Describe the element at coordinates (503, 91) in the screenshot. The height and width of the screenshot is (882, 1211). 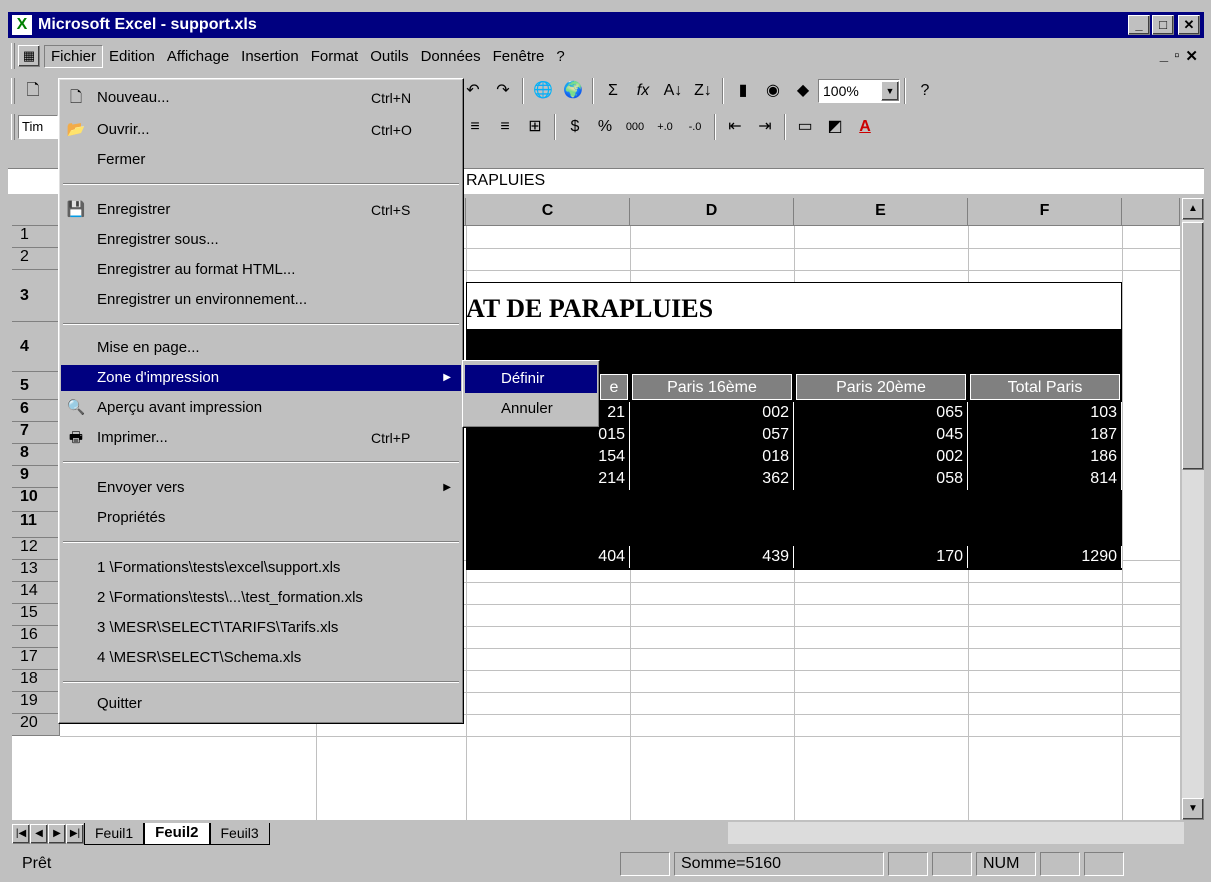
I see `redo-icon: ↷` at that location.